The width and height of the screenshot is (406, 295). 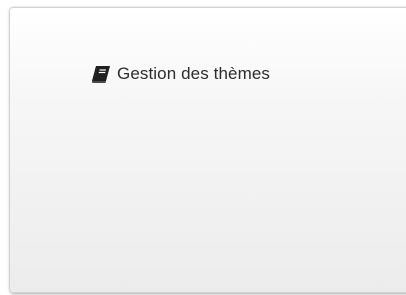 I want to click on tile-header: Gestion des thèmes, so click(x=180, y=74).